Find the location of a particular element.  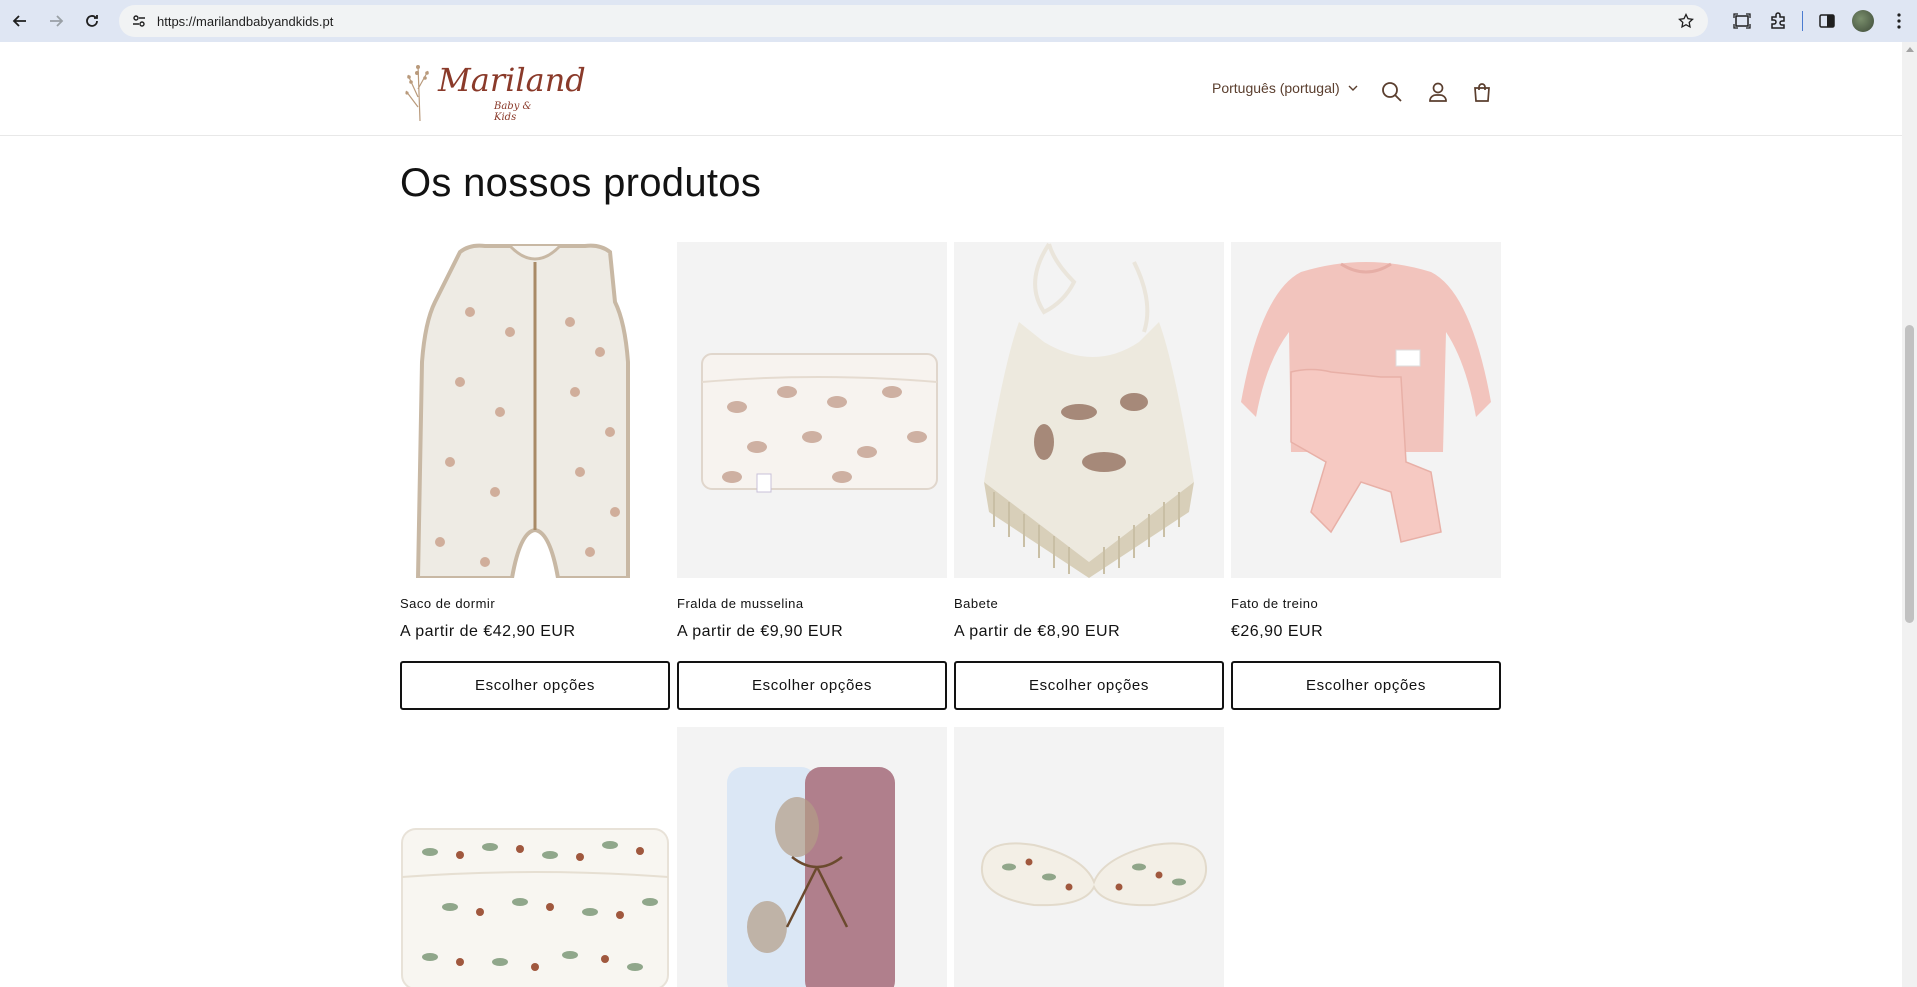

product-title: Fato de treino is located at coordinates (1366, 603).